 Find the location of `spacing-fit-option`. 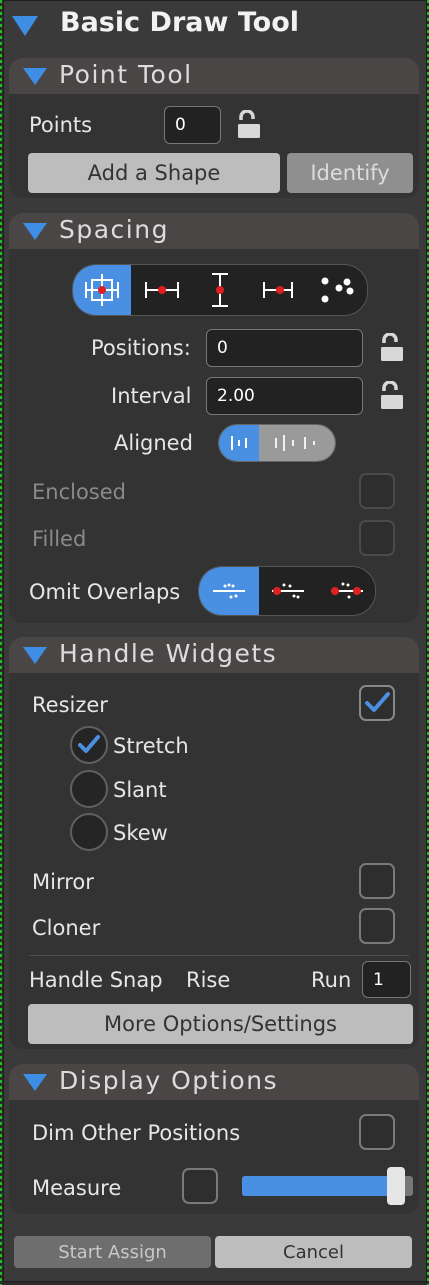

spacing-fit-option is located at coordinates (102, 290).